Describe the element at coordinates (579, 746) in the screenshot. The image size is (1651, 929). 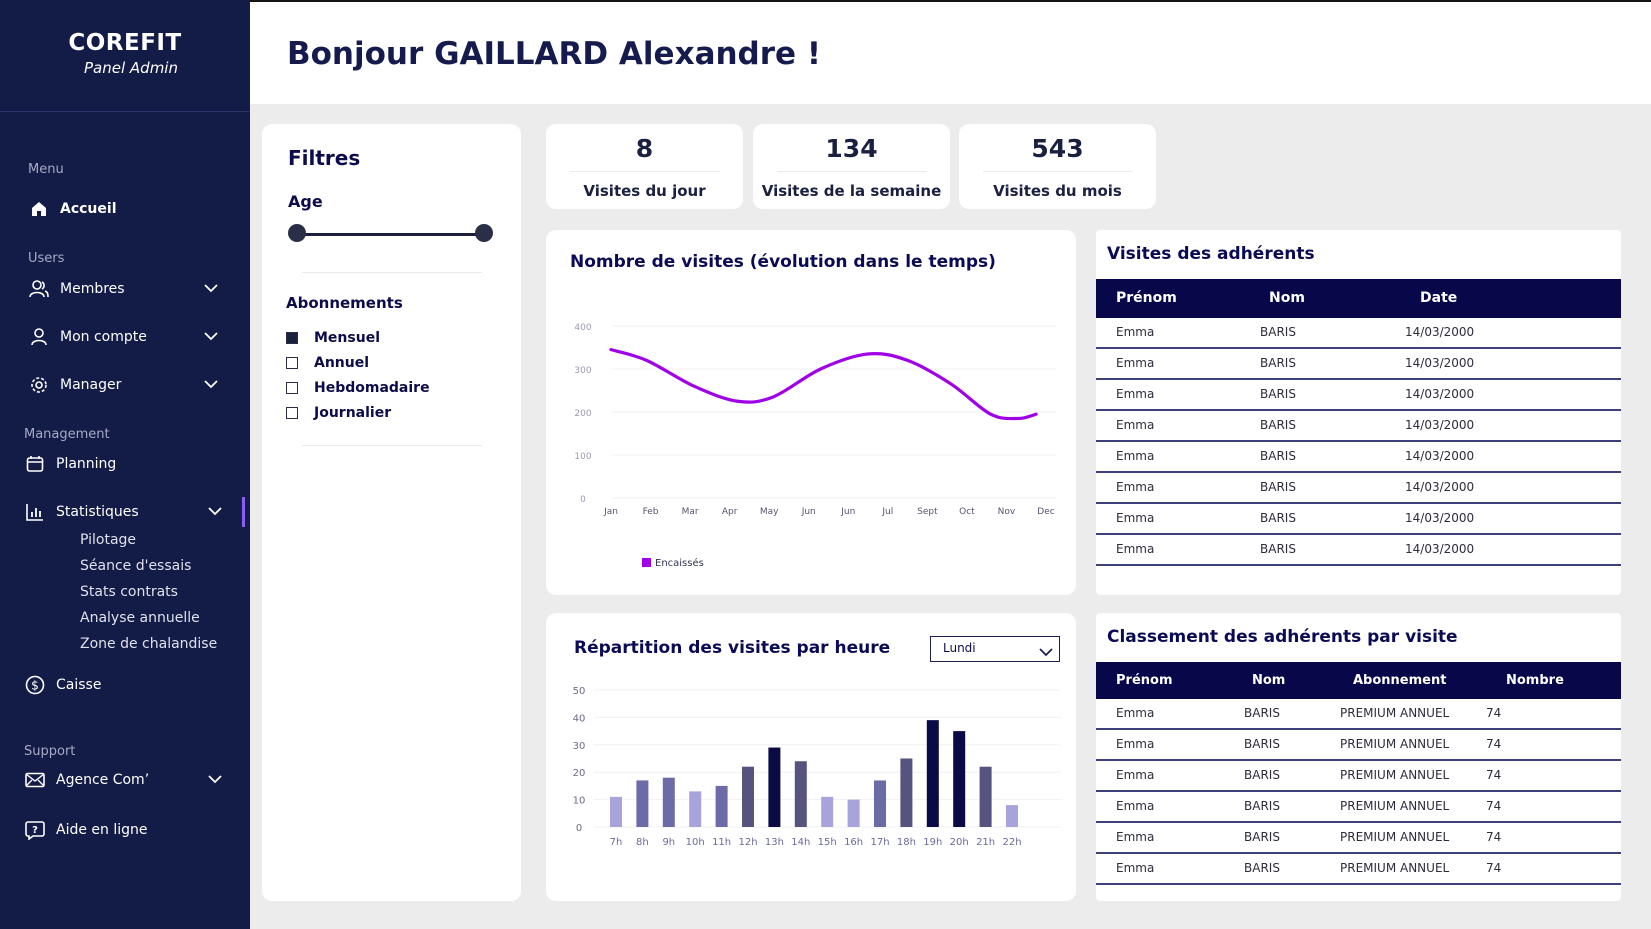
I see `y-tick-label: 30` at that location.